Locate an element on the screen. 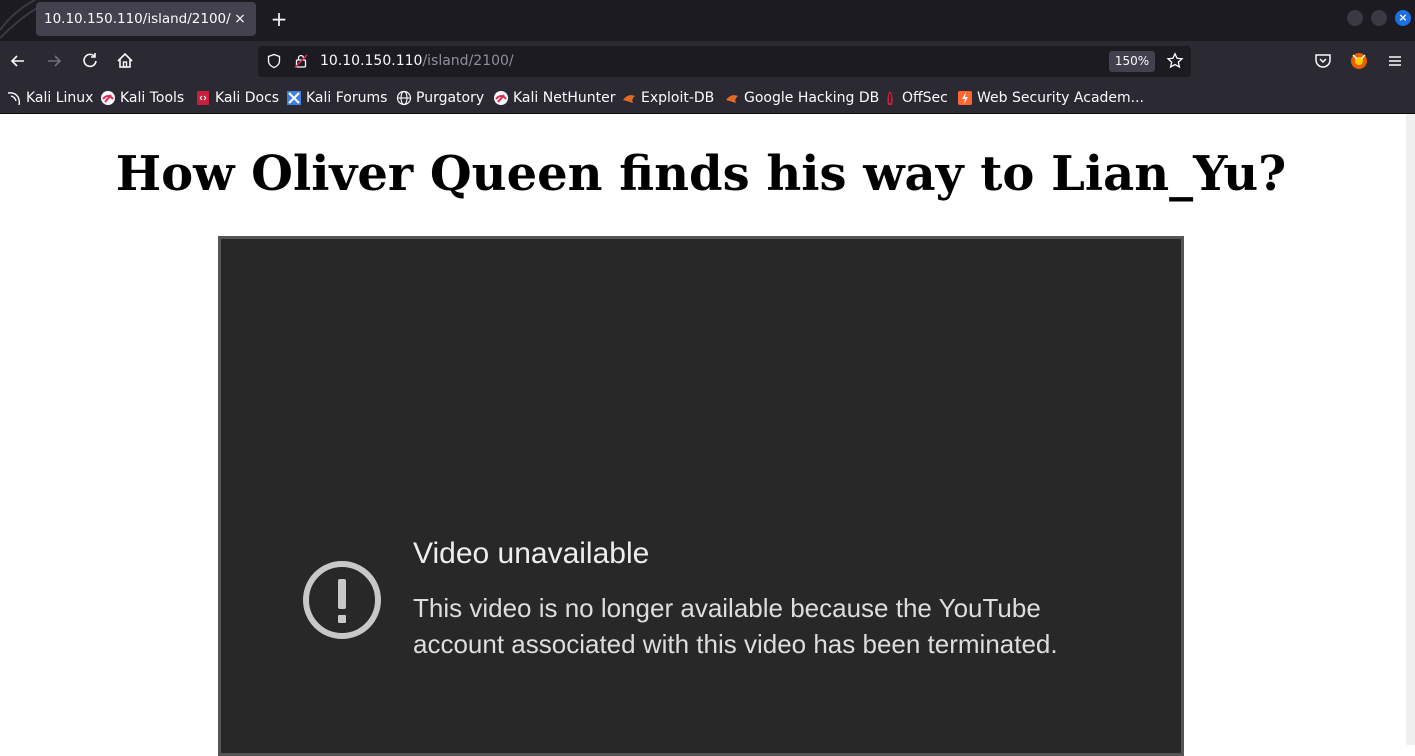 This screenshot has width=1415, height=756. ghdb-icon is located at coordinates (732, 99).